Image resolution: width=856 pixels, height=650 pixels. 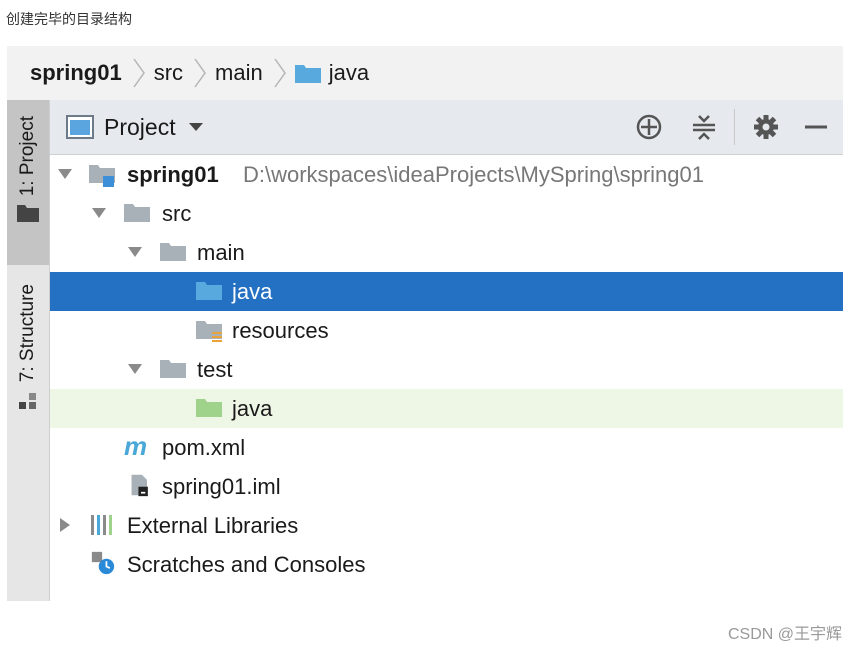 I want to click on tree-label-root: spring01, so click(x=173, y=174).